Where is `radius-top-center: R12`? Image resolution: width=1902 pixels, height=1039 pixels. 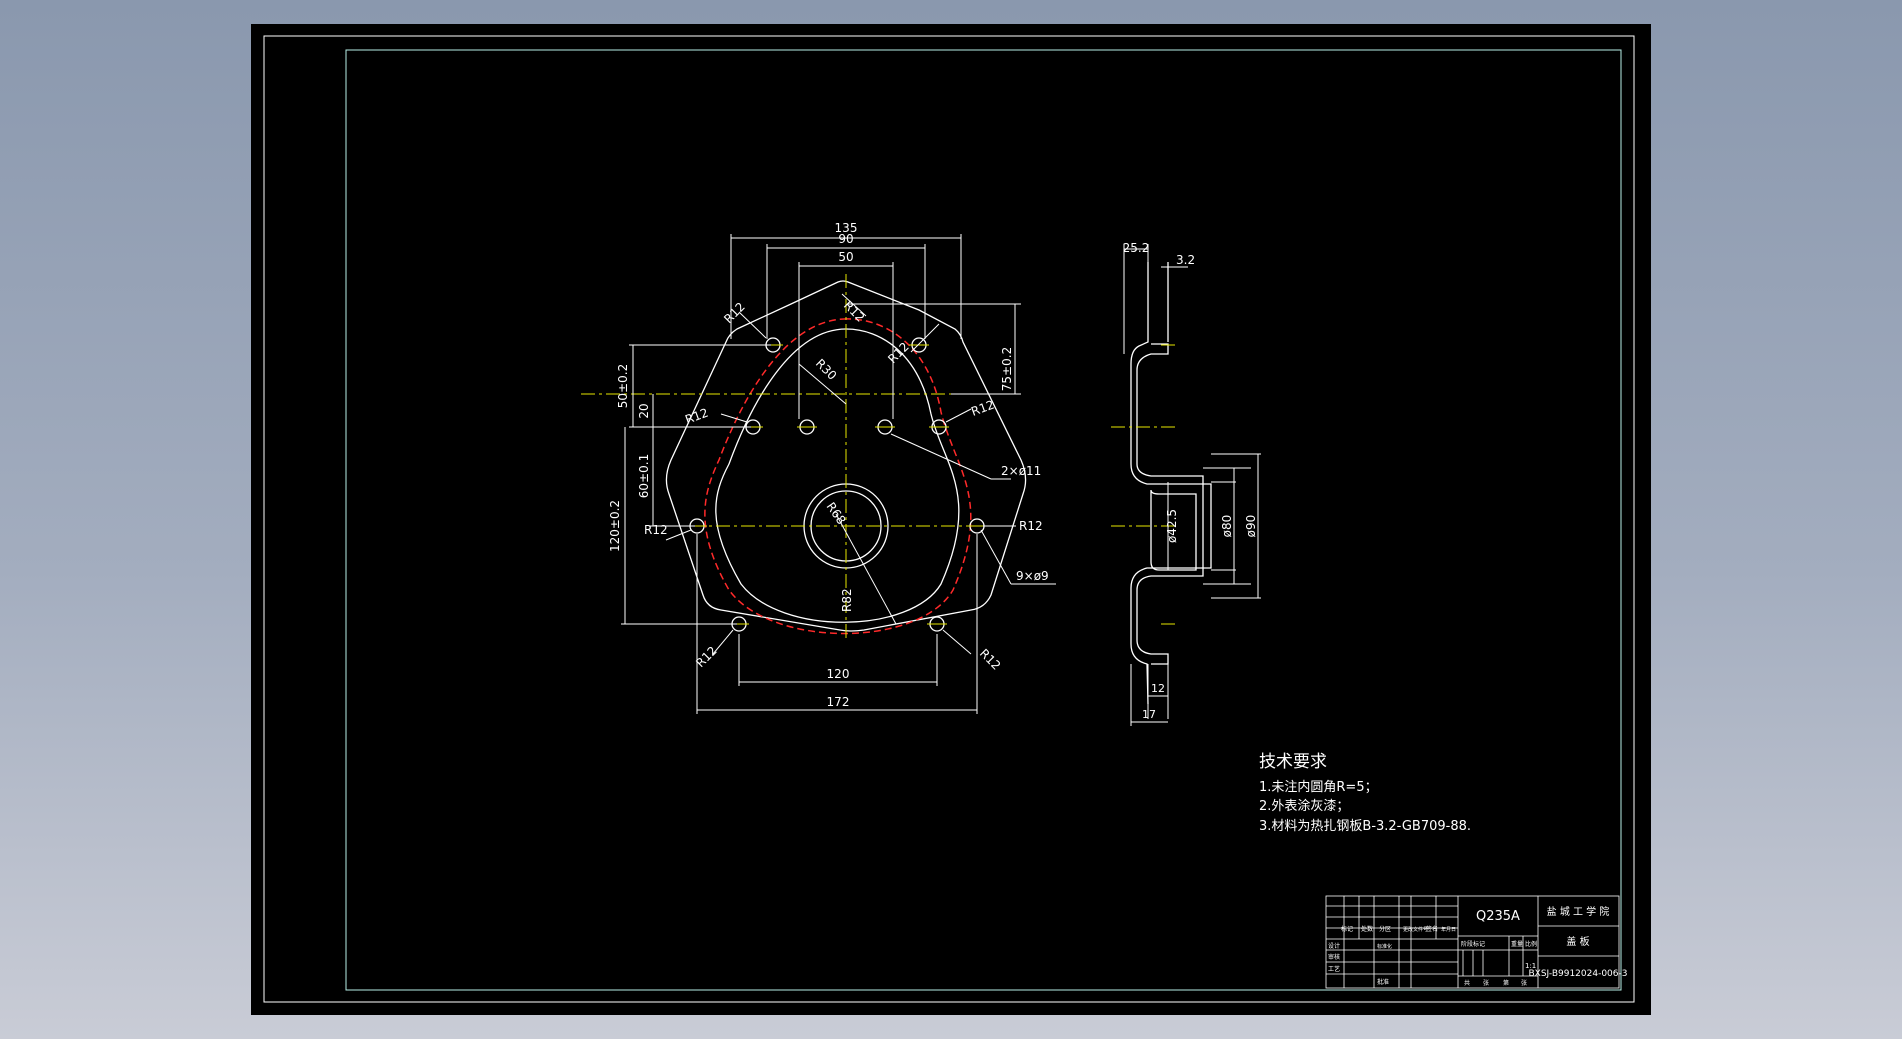 radius-top-center: R12 is located at coordinates (854, 311).